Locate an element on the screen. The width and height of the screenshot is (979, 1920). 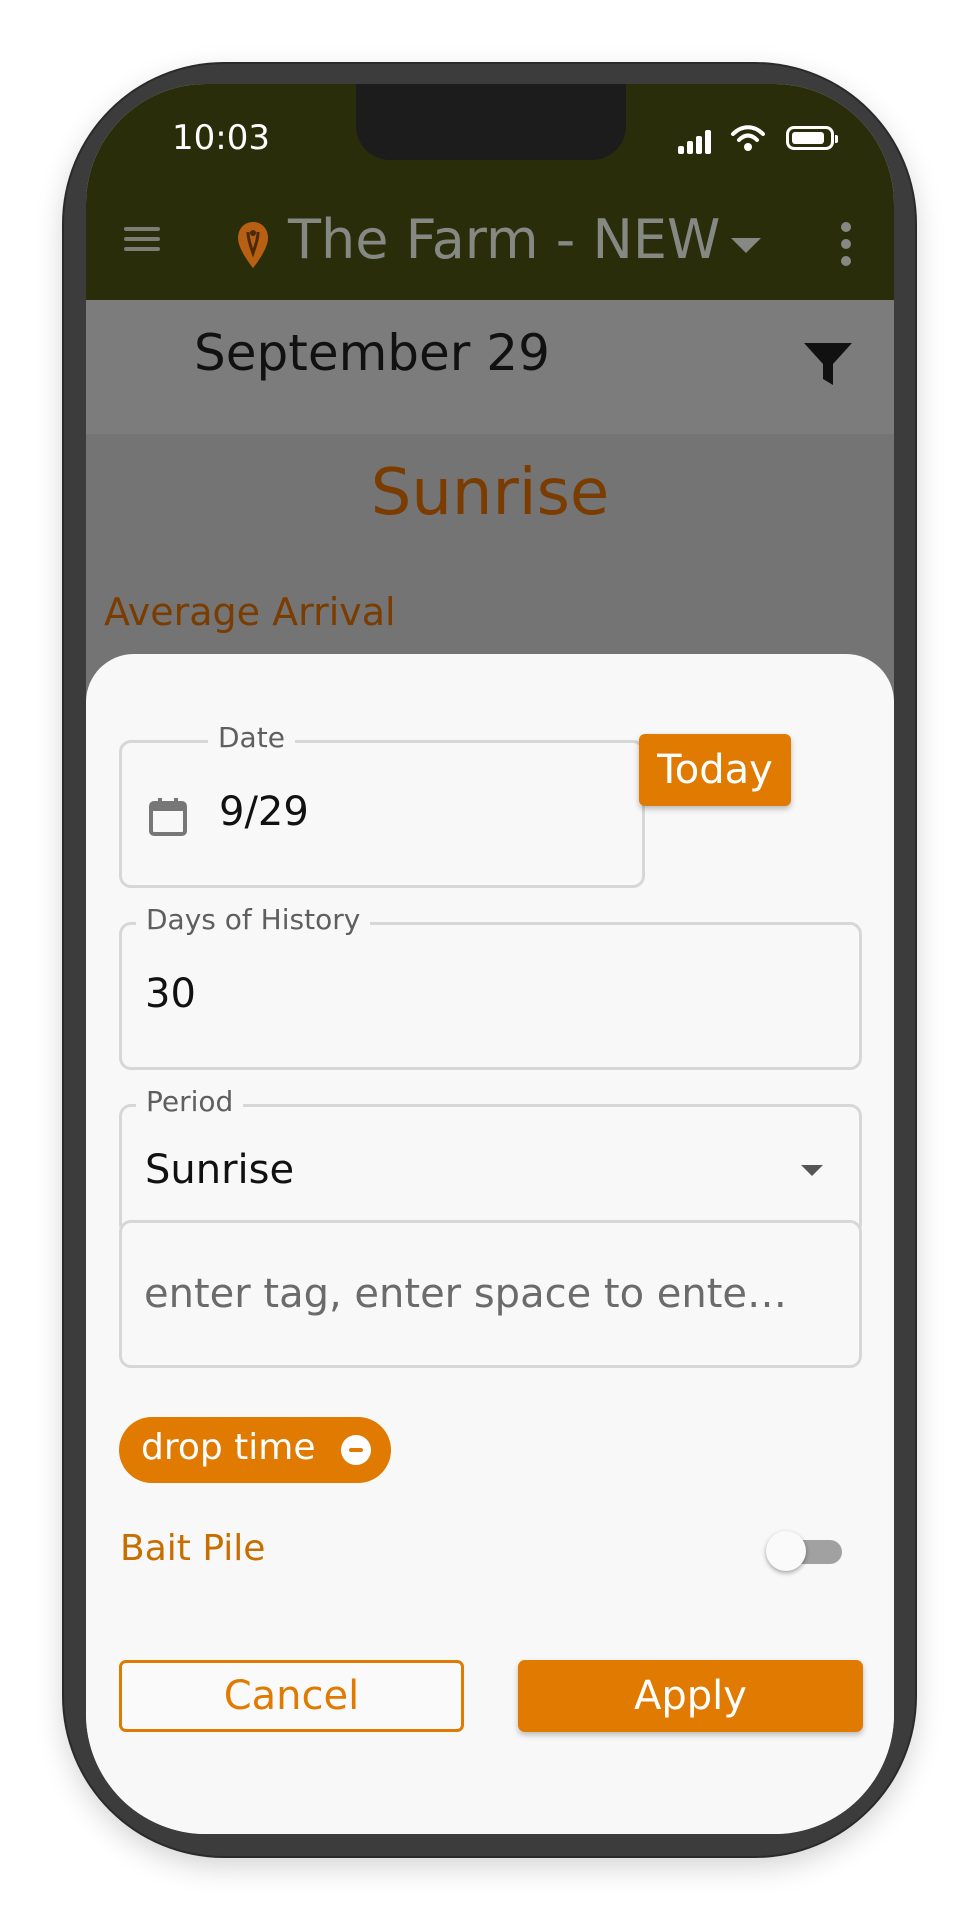
app-top-bar: 10:03 The Farm - NEW is located at coordinates (490, 192).